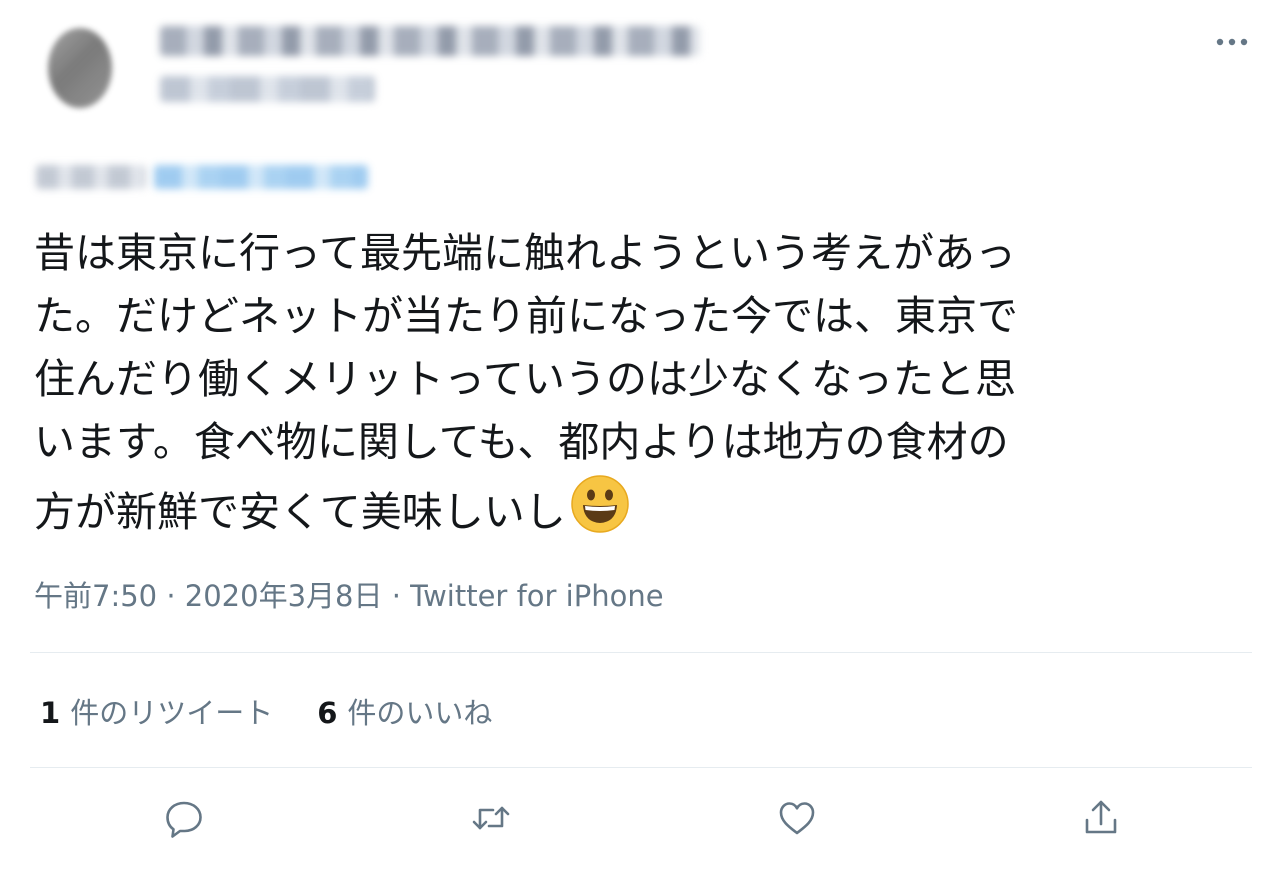  Describe the element at coordinates (267, 89) in the screenshot. I see `username-blurred` at that location.